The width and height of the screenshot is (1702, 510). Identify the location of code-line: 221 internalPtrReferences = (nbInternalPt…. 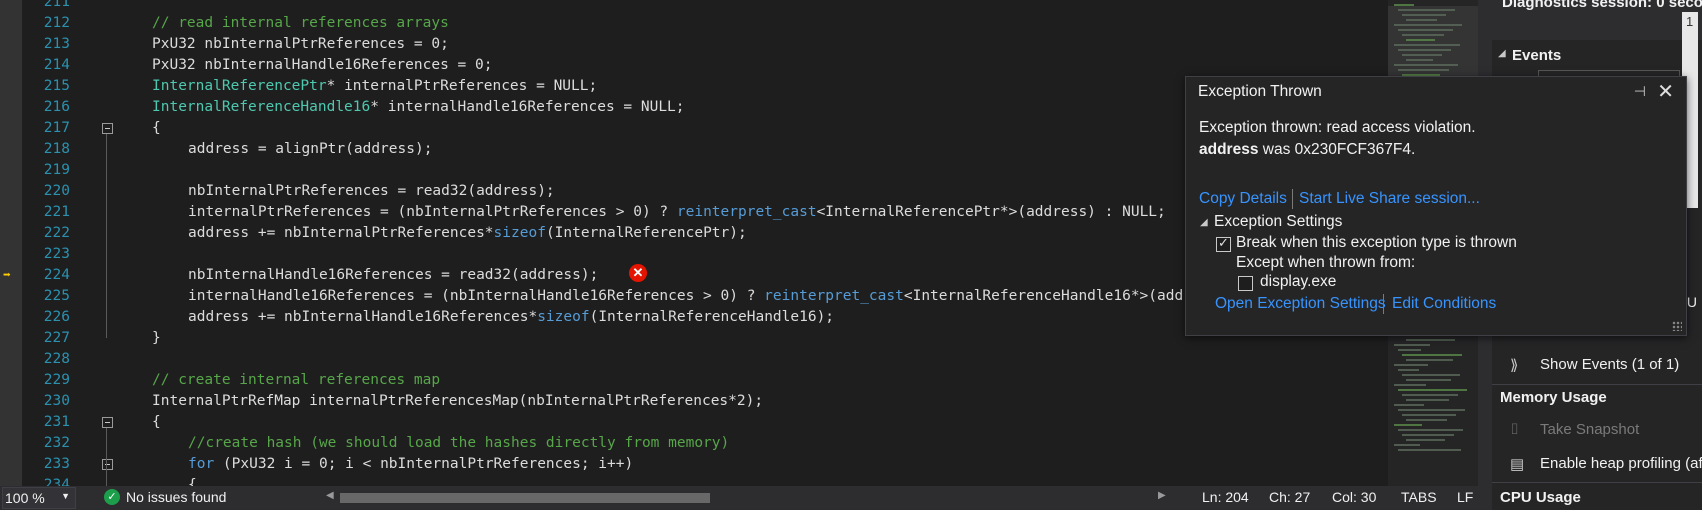
(694, 212).